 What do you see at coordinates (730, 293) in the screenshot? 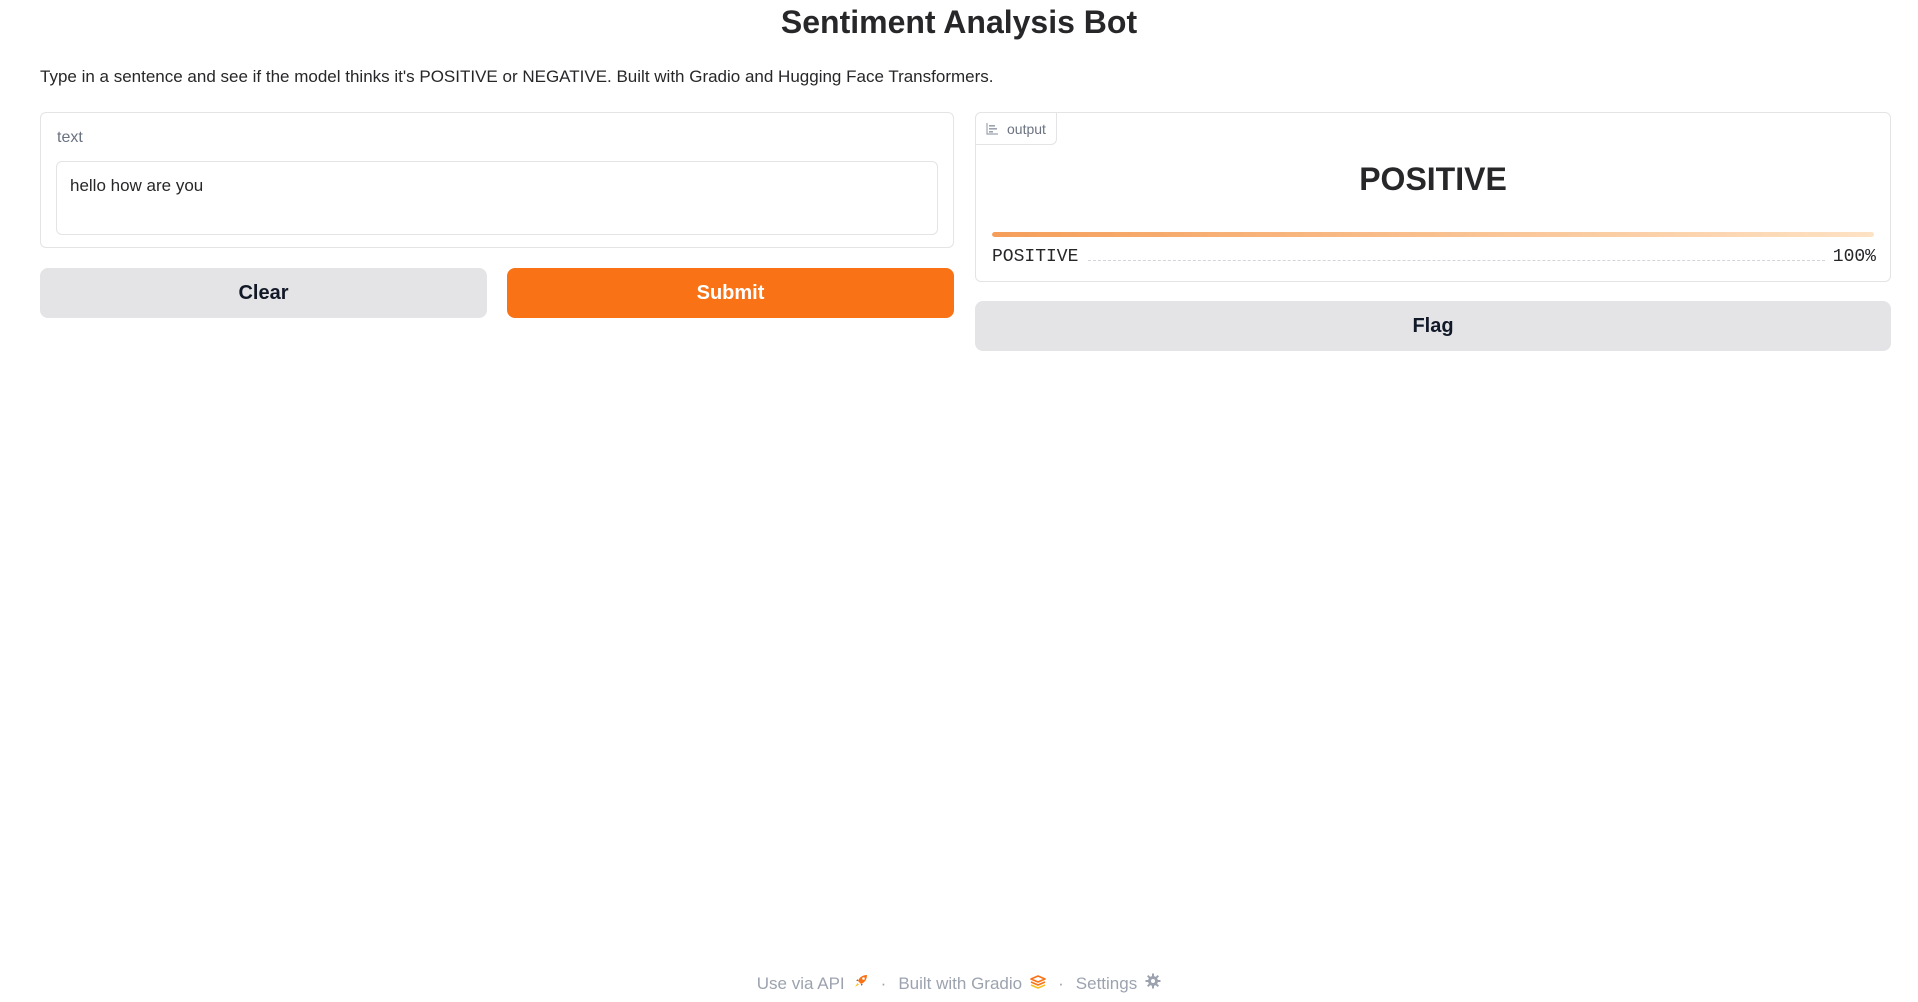
I see `submit-button: Submit` at bounding box center [730, 293].